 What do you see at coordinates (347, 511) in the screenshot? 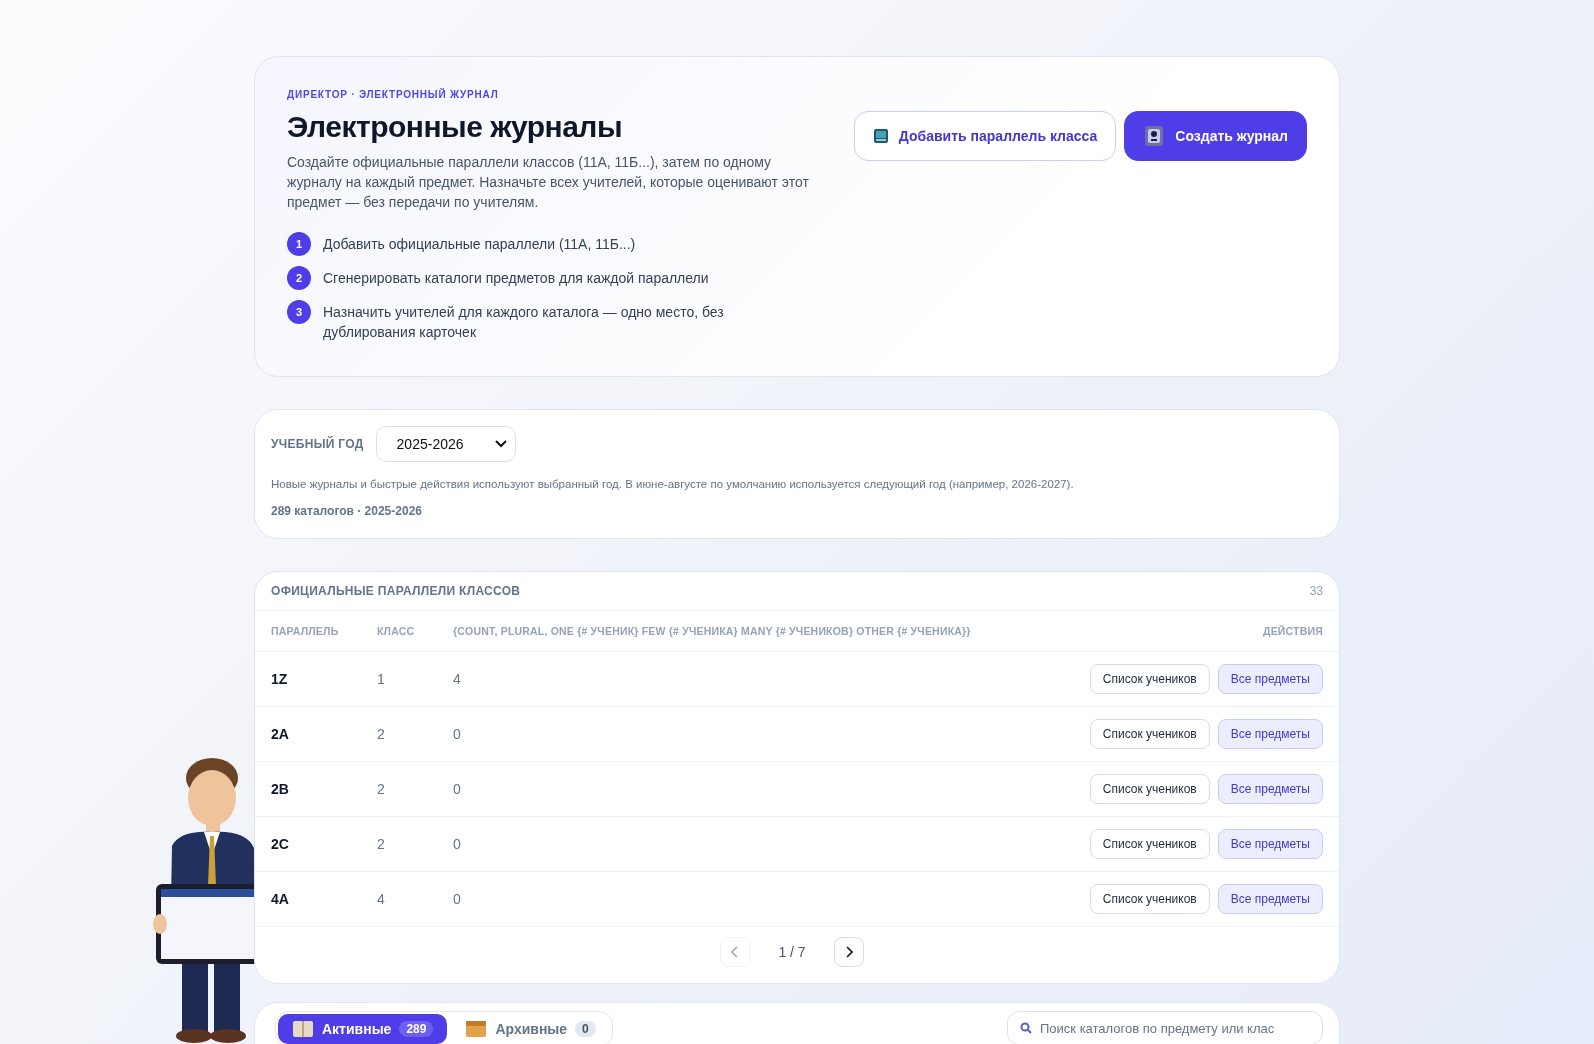
I see `catalog-summary: 289 каталогов · 2025-2026` at bounding box center [347, 511].